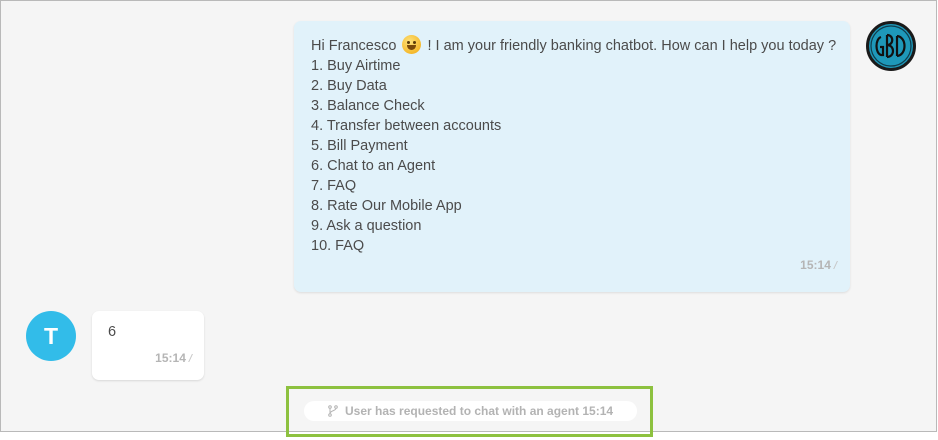  Describe the element at coordinates (170, 358) in the screenshot. I see `user-time-text: 15:14` at that location.